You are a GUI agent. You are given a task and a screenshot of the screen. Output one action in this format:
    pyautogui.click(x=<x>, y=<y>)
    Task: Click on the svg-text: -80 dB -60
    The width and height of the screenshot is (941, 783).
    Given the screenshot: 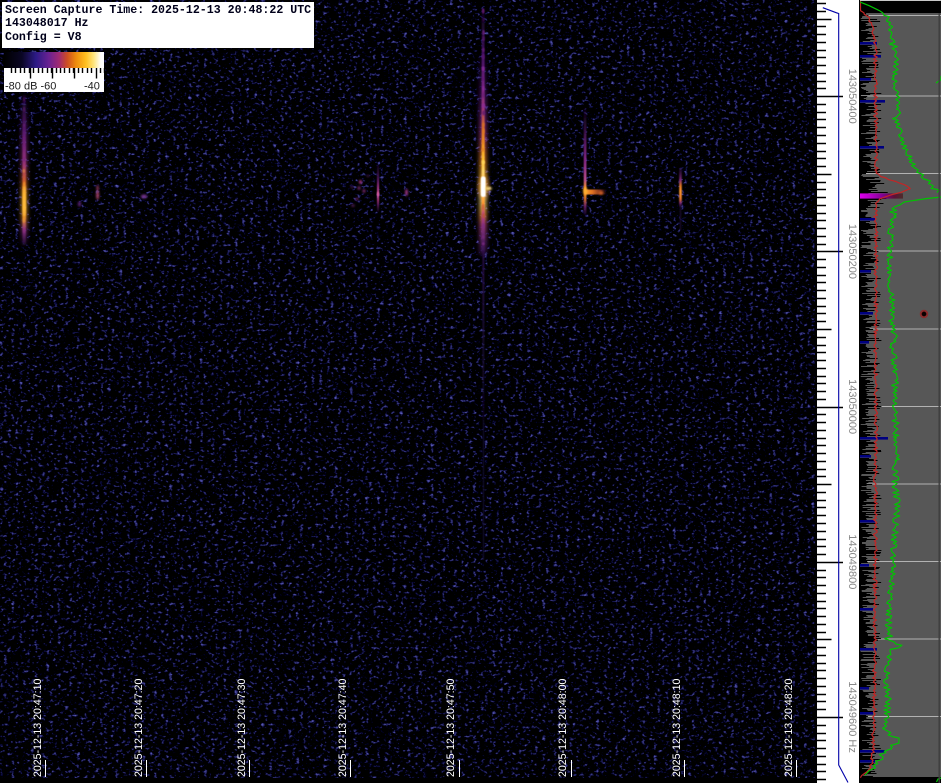 What is the action you would take?
    pyautogui.click(x=30, y=87)
    